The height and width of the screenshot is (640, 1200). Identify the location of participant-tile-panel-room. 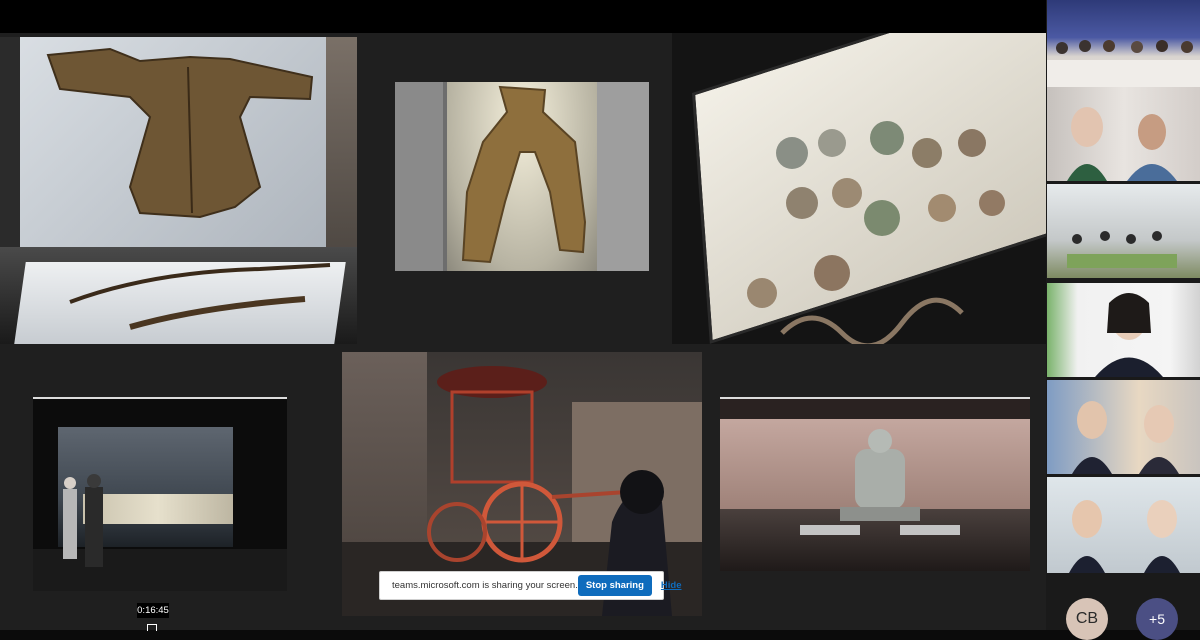
(1123, 47).